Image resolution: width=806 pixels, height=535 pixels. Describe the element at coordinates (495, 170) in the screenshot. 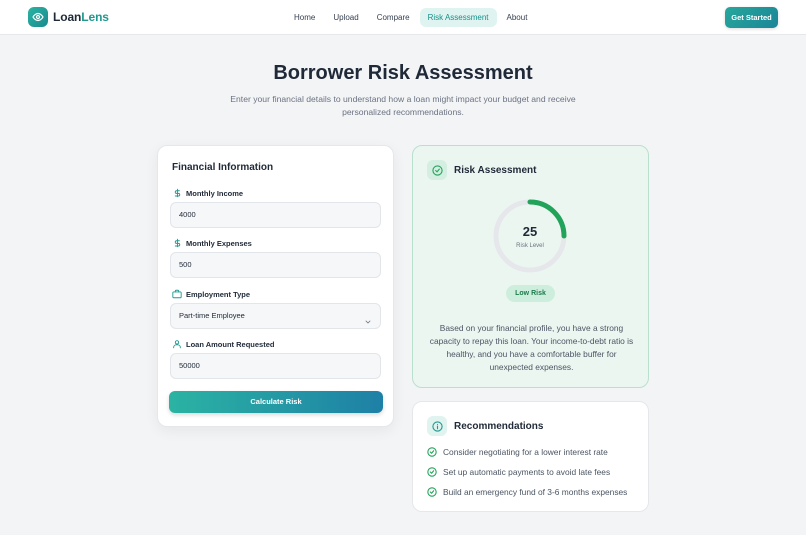

I see `risk-assessment-title: Risk Assessment` at that location.